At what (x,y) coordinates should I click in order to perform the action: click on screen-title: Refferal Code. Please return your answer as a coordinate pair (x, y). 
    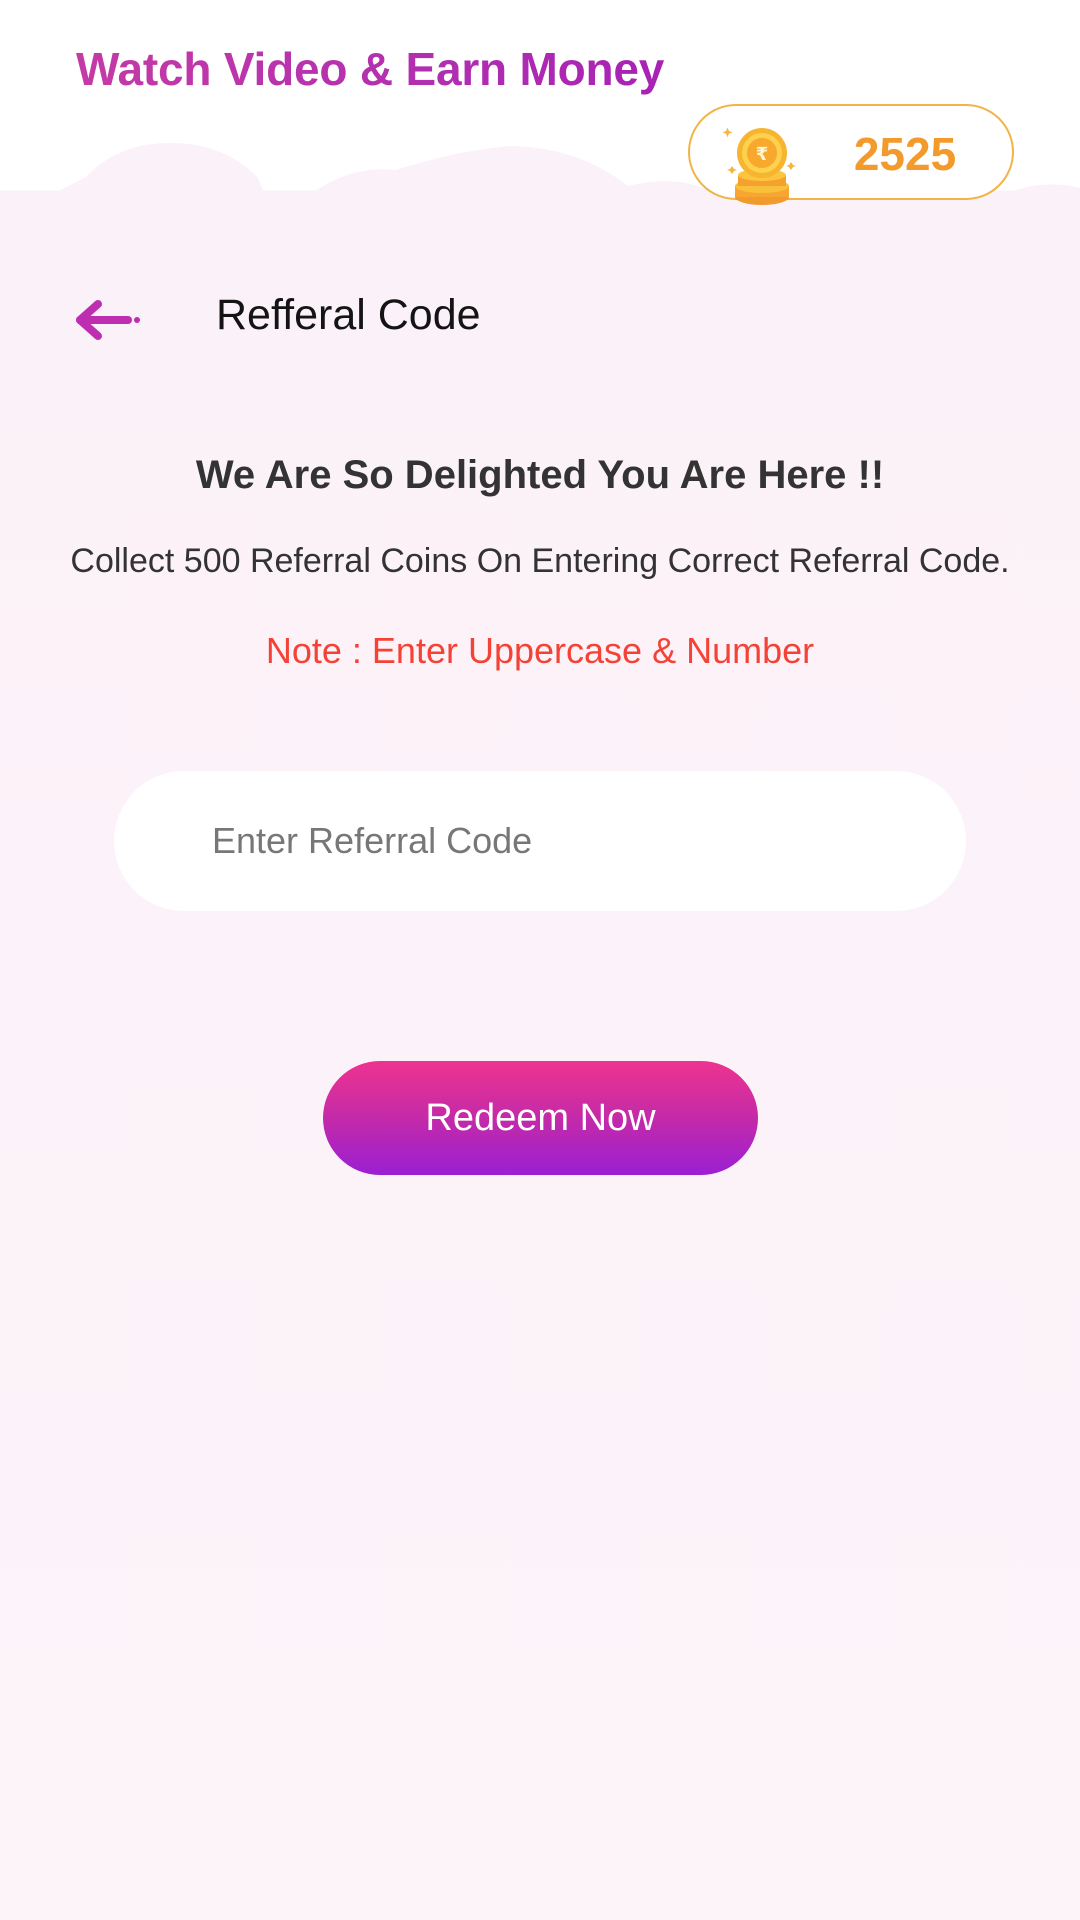
    Looking at the image, I should click on (348, 315).